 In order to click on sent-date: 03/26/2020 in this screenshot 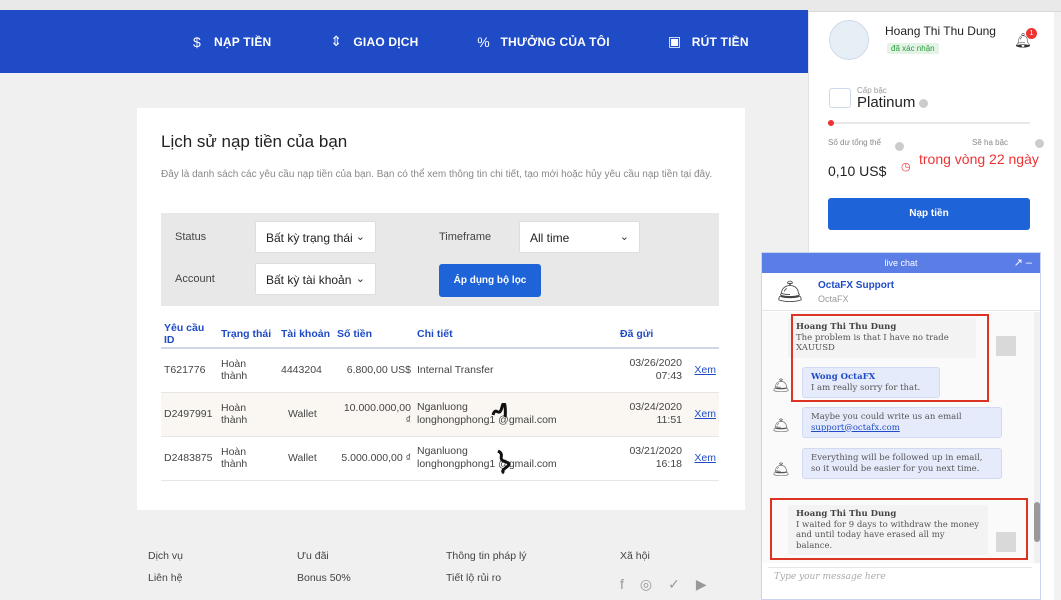, I will do `click(655, 363)`.